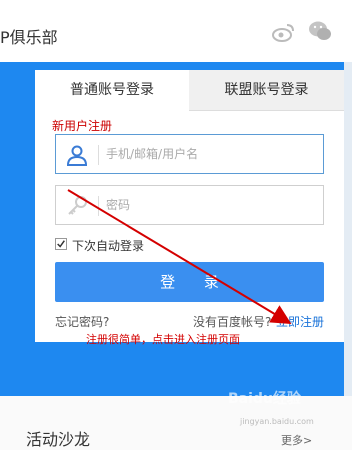  What do you see at coordinates (300, 321) in the screenshot?
I see `register-now-link: 立即注册` at bounding box center [300, 321].